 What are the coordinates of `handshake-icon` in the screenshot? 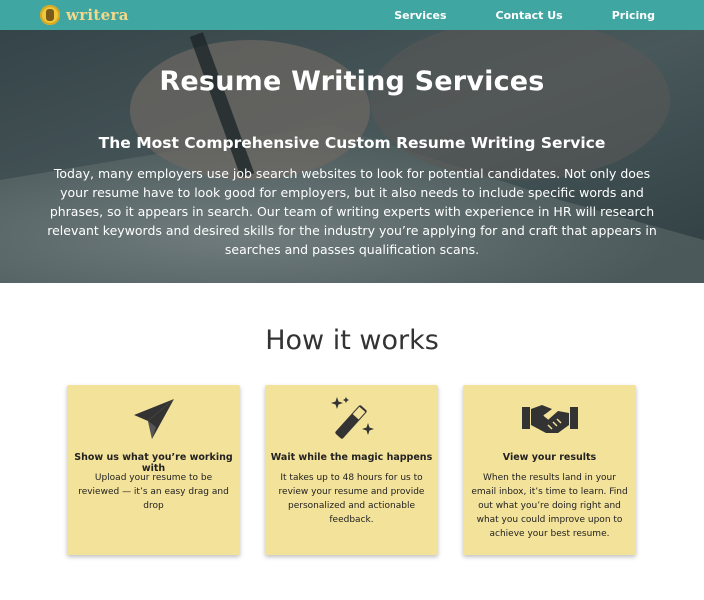 It's located at (549, 419).